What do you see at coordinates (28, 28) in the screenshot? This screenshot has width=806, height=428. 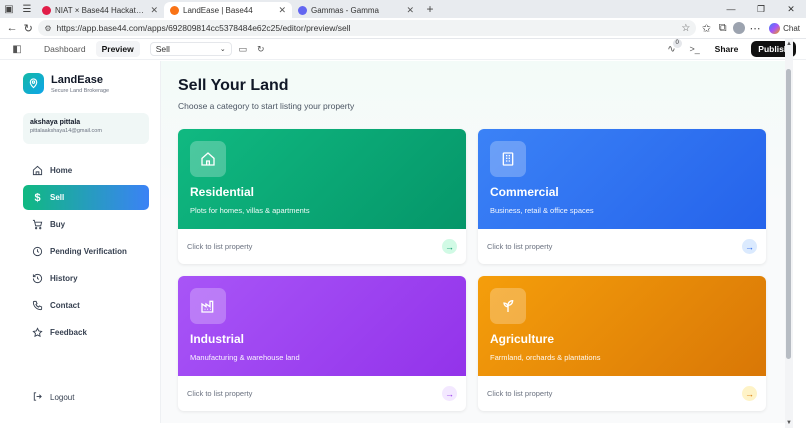 I see `reload-icon: ↻` at bounding box center [28, 28].